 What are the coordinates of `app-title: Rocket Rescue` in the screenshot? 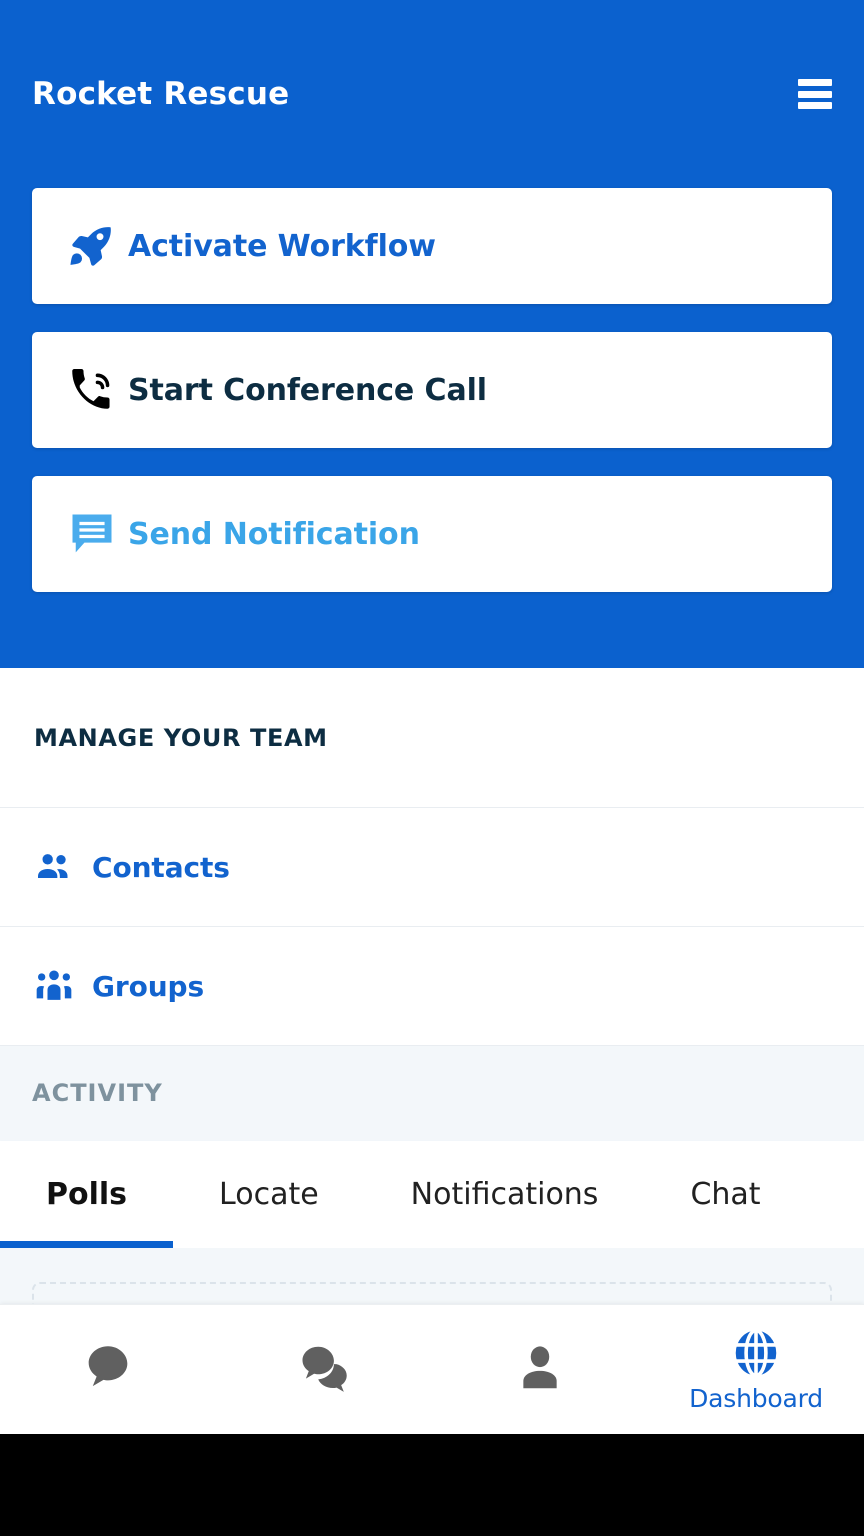 It's located at (161, 94).